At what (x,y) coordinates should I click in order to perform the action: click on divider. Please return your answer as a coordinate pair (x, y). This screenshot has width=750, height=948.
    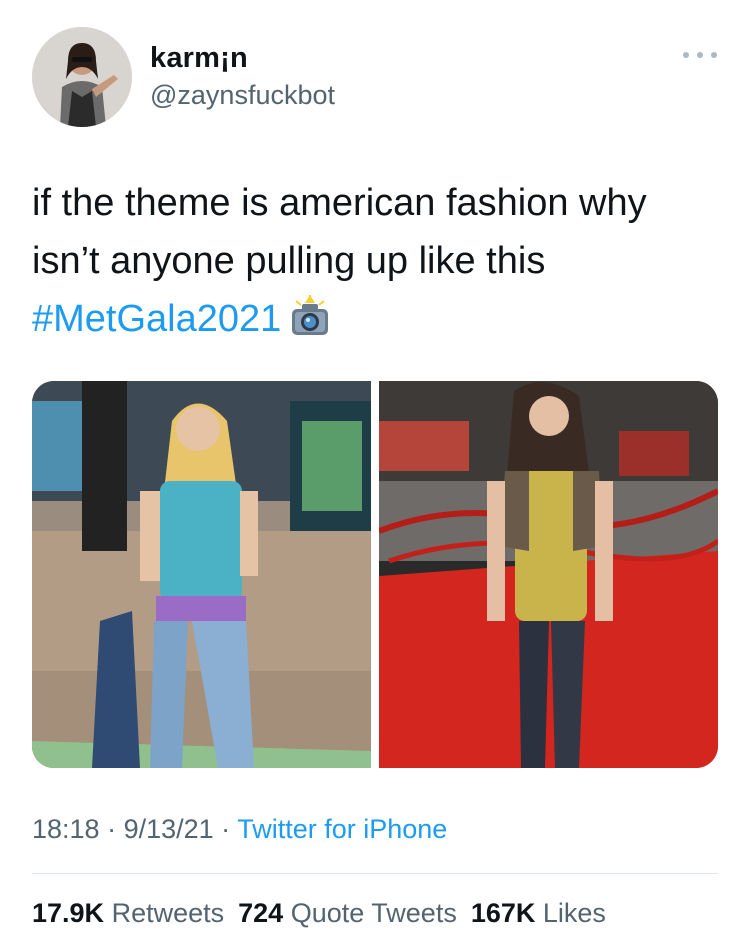
    Looking at the image, I should click on (375, 873).